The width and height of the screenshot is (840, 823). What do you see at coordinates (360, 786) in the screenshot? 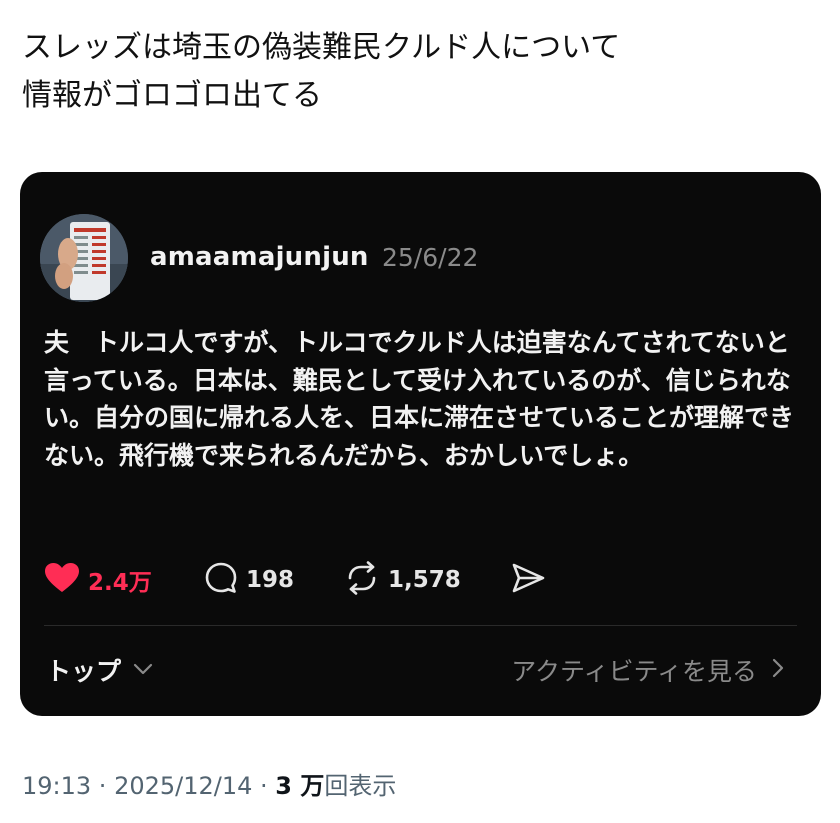
I see `views-label: 回表示` at bounding box center [360, 786].